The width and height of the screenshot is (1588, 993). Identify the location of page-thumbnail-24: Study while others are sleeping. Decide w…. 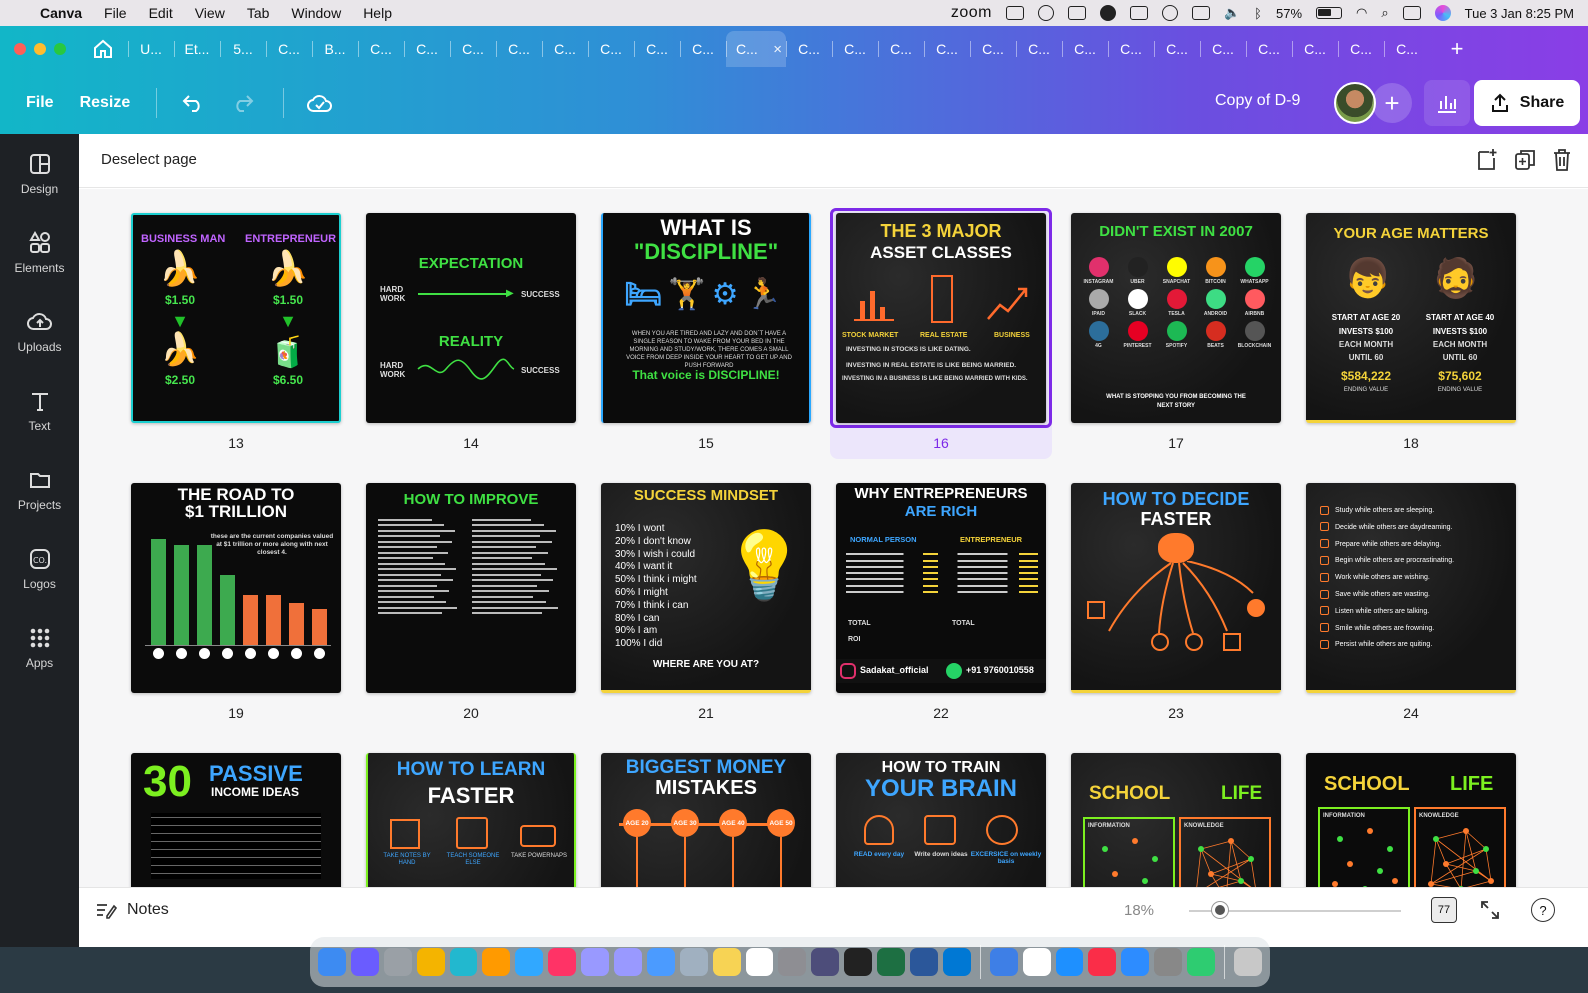
(1411, 588).